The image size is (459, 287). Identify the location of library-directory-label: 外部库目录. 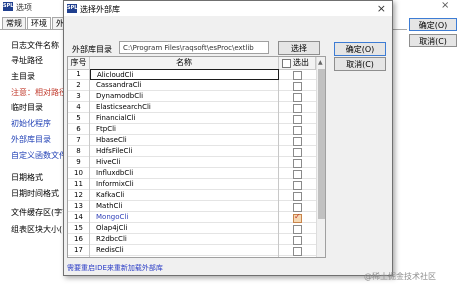
(92, 49).